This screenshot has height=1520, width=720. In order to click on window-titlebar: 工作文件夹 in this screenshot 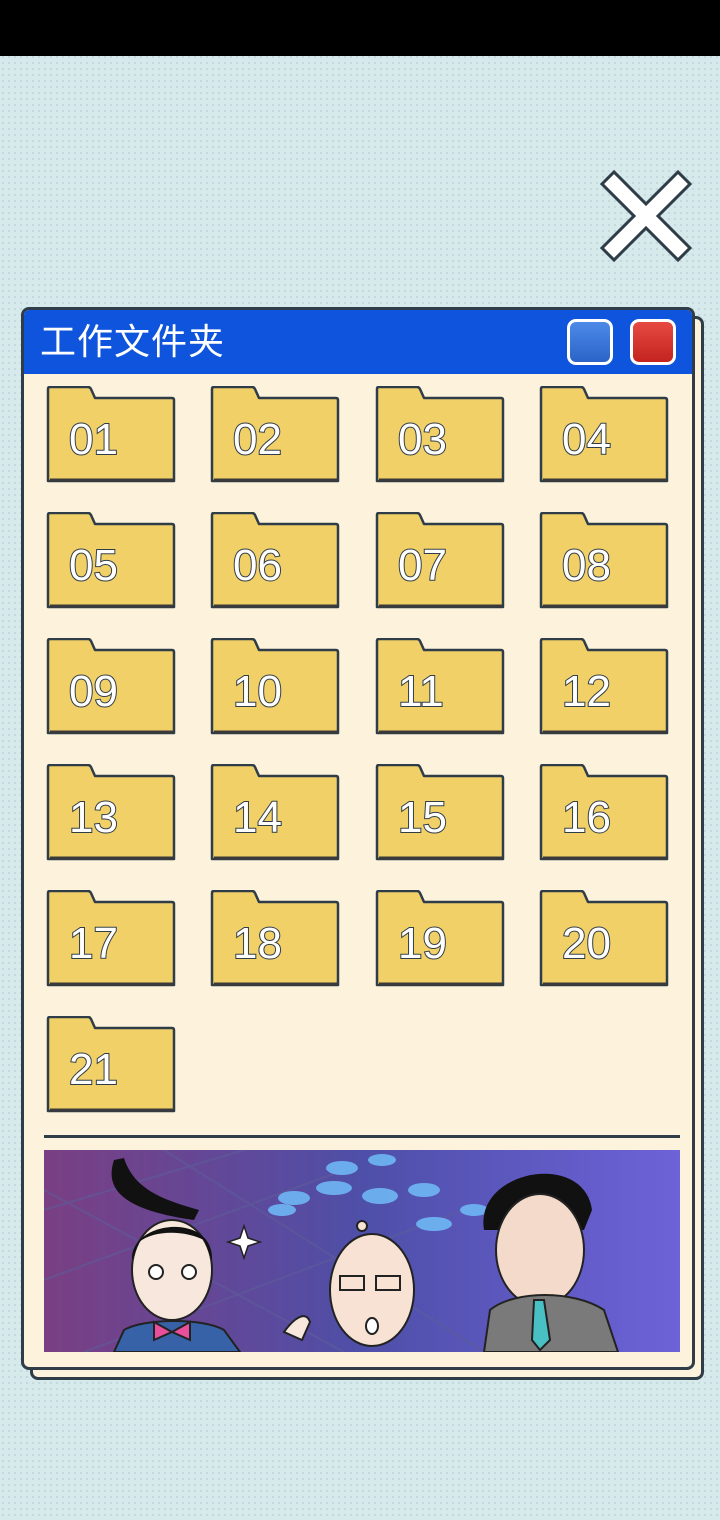, I will do `click(358, 342)`.